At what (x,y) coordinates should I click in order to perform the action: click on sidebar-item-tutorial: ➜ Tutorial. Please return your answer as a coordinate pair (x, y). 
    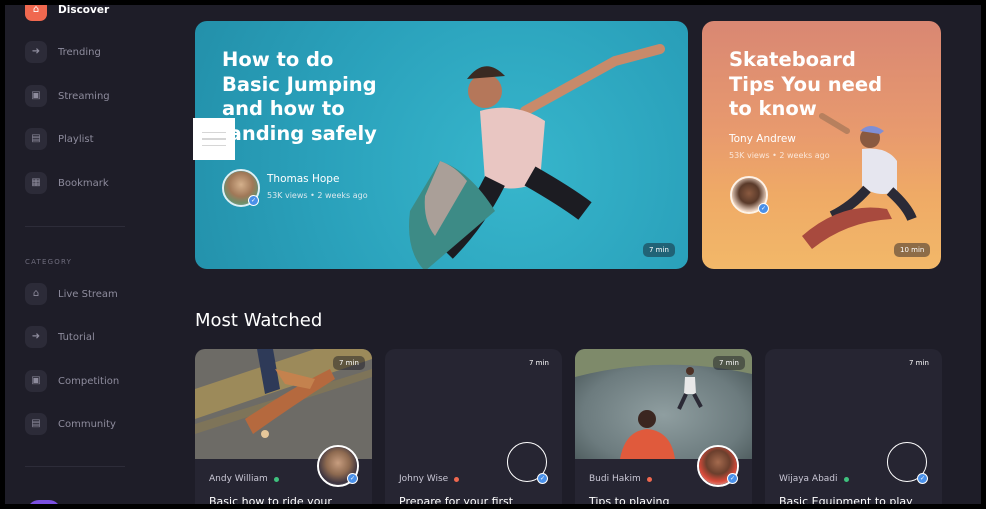
    Looking at the image, I should click on (60, 337).